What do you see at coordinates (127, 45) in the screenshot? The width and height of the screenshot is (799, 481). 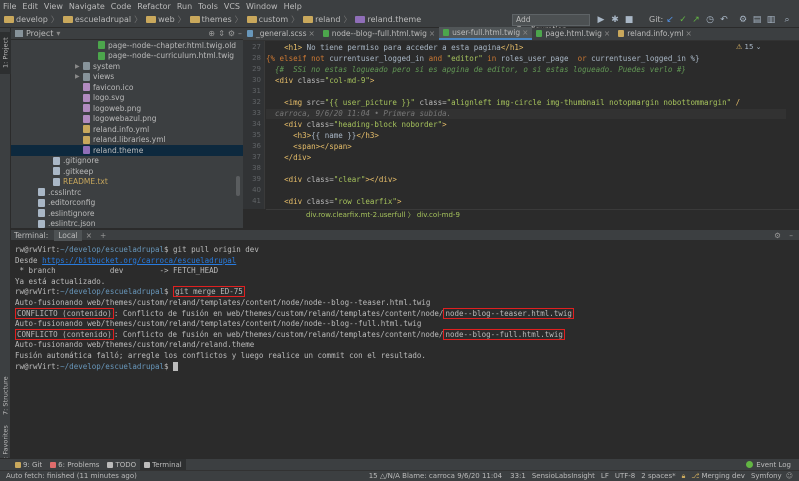 I see `tree-item: page--node--chapter.html.twig.old` at bounding box center [127, 45].